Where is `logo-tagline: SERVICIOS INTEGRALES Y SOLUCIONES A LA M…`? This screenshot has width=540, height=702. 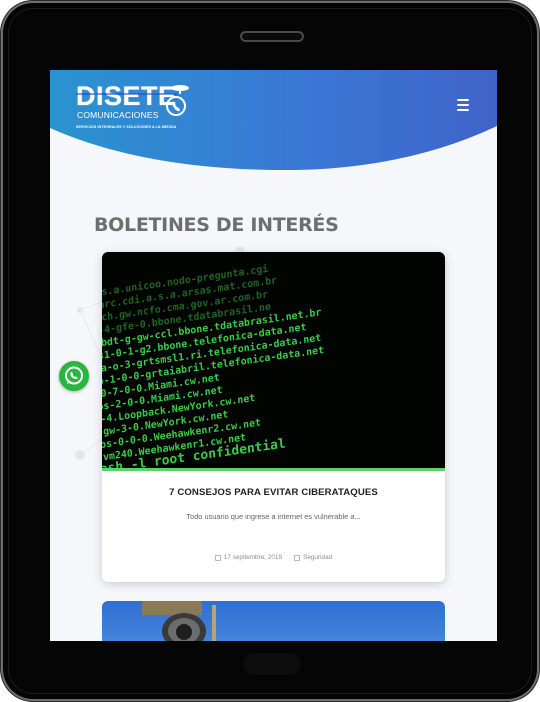 logo-tagline: SERVICIOS INTEGRALES Y SOLUCIONES A LA M… is located at coordinates (126, 127).